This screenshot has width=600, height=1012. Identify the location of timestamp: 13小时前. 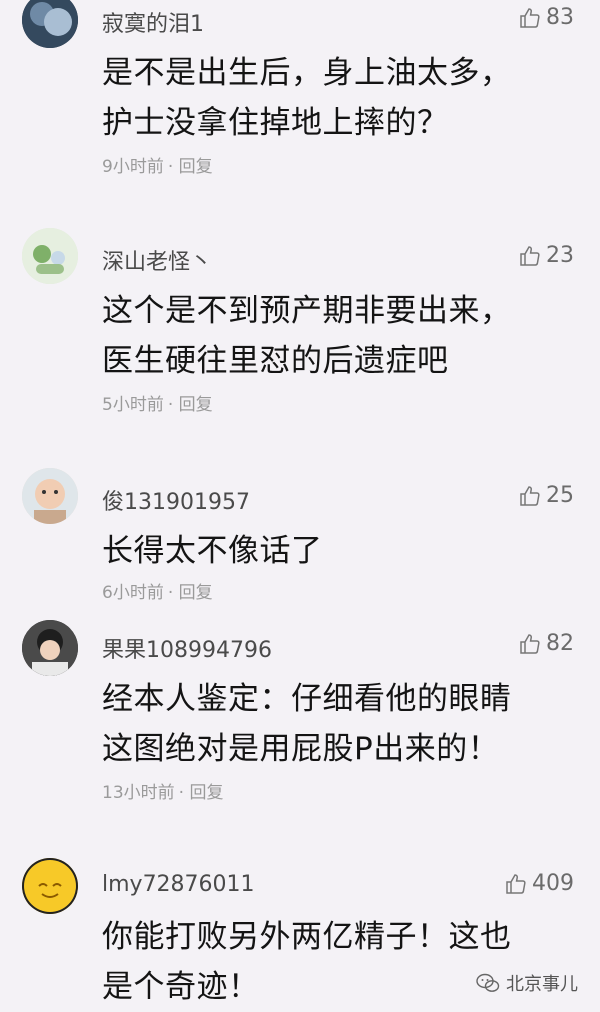
(138, 793).